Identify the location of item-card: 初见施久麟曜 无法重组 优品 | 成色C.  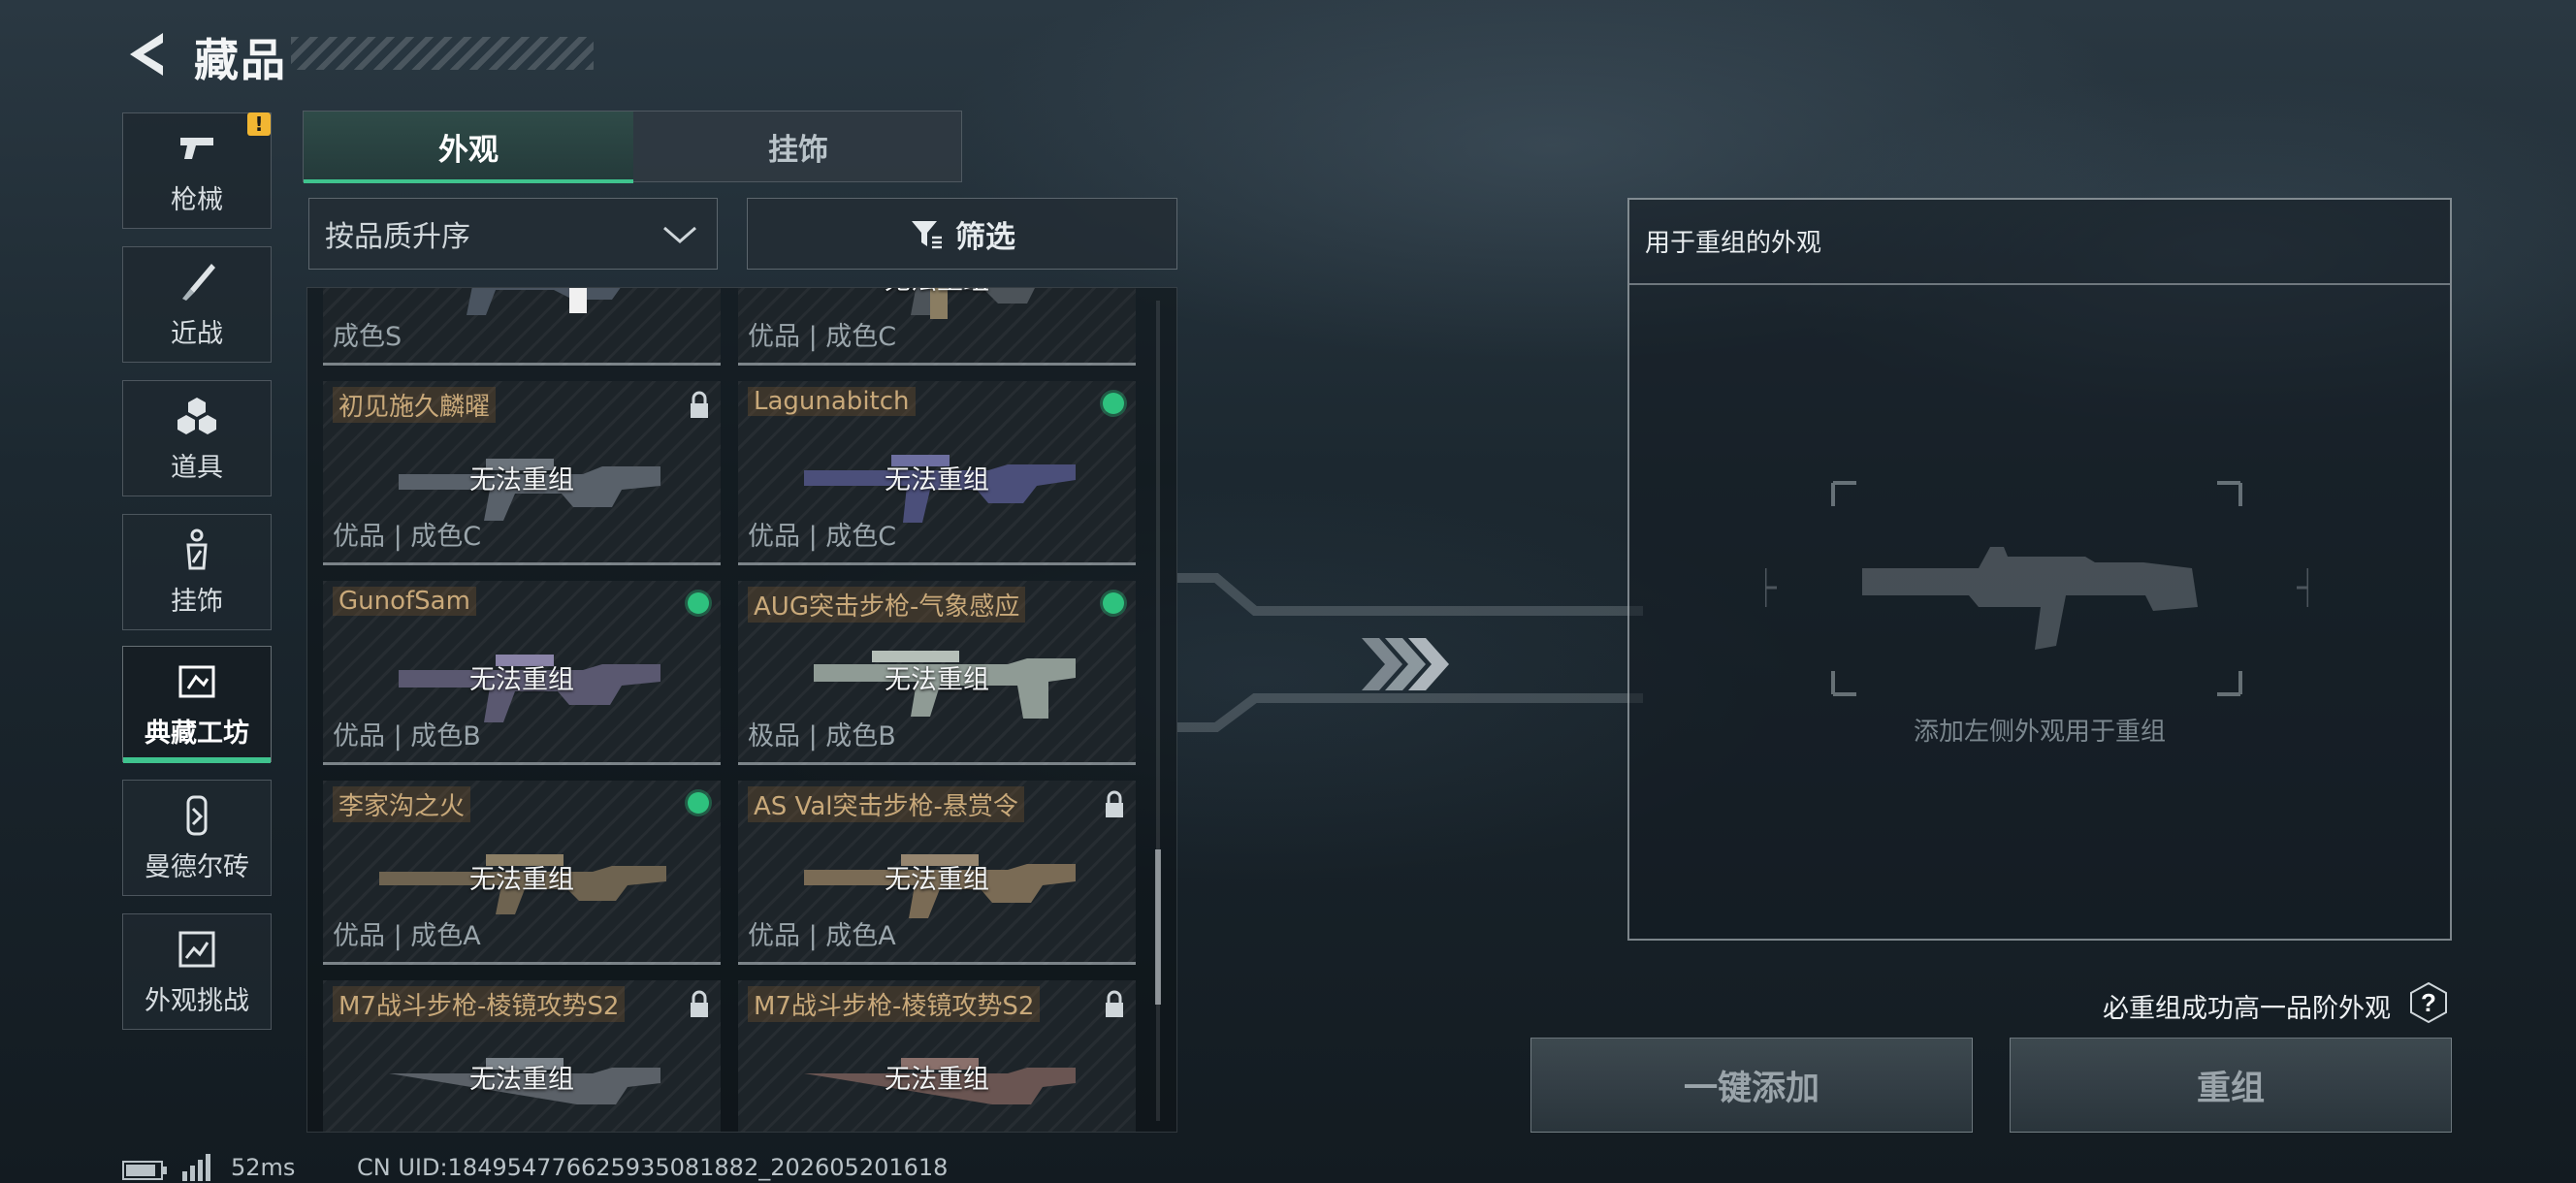
(522, 473).